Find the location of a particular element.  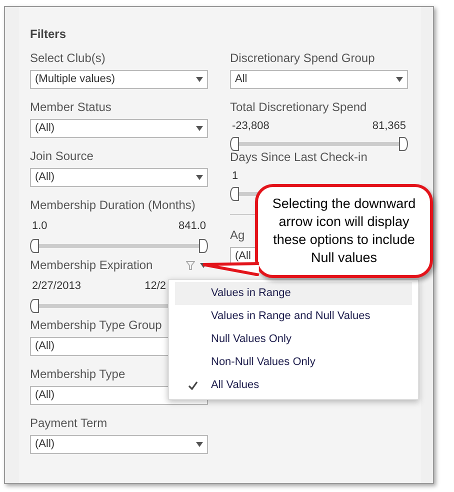

menu-item: Values in Range and Null Values is located at coordinates (293, 316).